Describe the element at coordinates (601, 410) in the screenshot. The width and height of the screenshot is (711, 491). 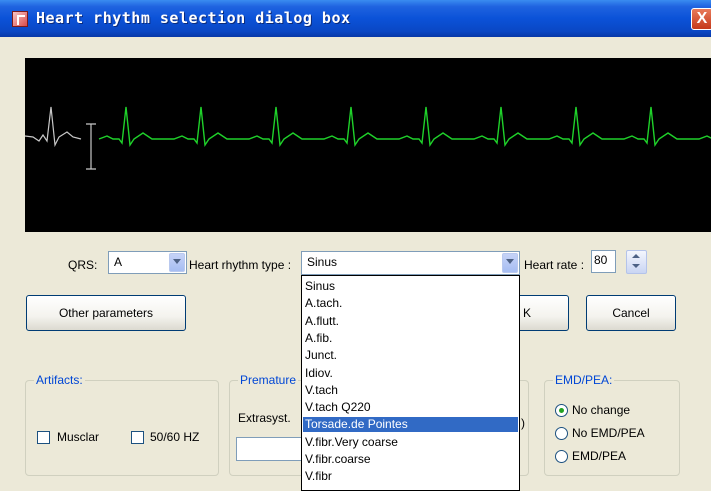
I see `radio-no-change-label: No change` at that location.